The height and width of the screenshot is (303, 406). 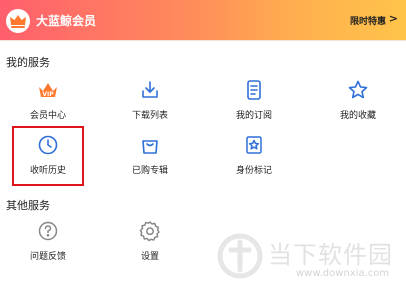 What do you see at coordinates (48, 231) in the screenshot?
I see `question-icon` at bounding box center [48, 231].